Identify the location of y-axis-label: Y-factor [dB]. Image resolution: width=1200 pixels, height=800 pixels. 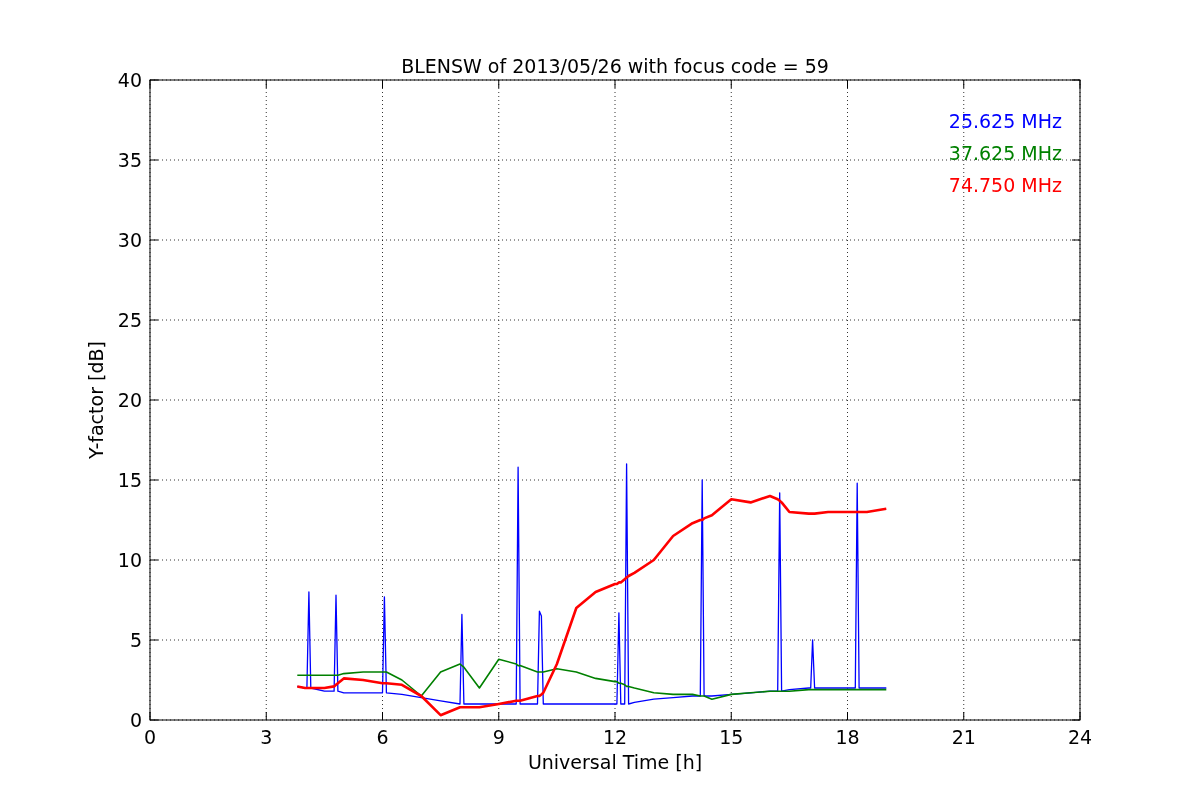
(96, 400).